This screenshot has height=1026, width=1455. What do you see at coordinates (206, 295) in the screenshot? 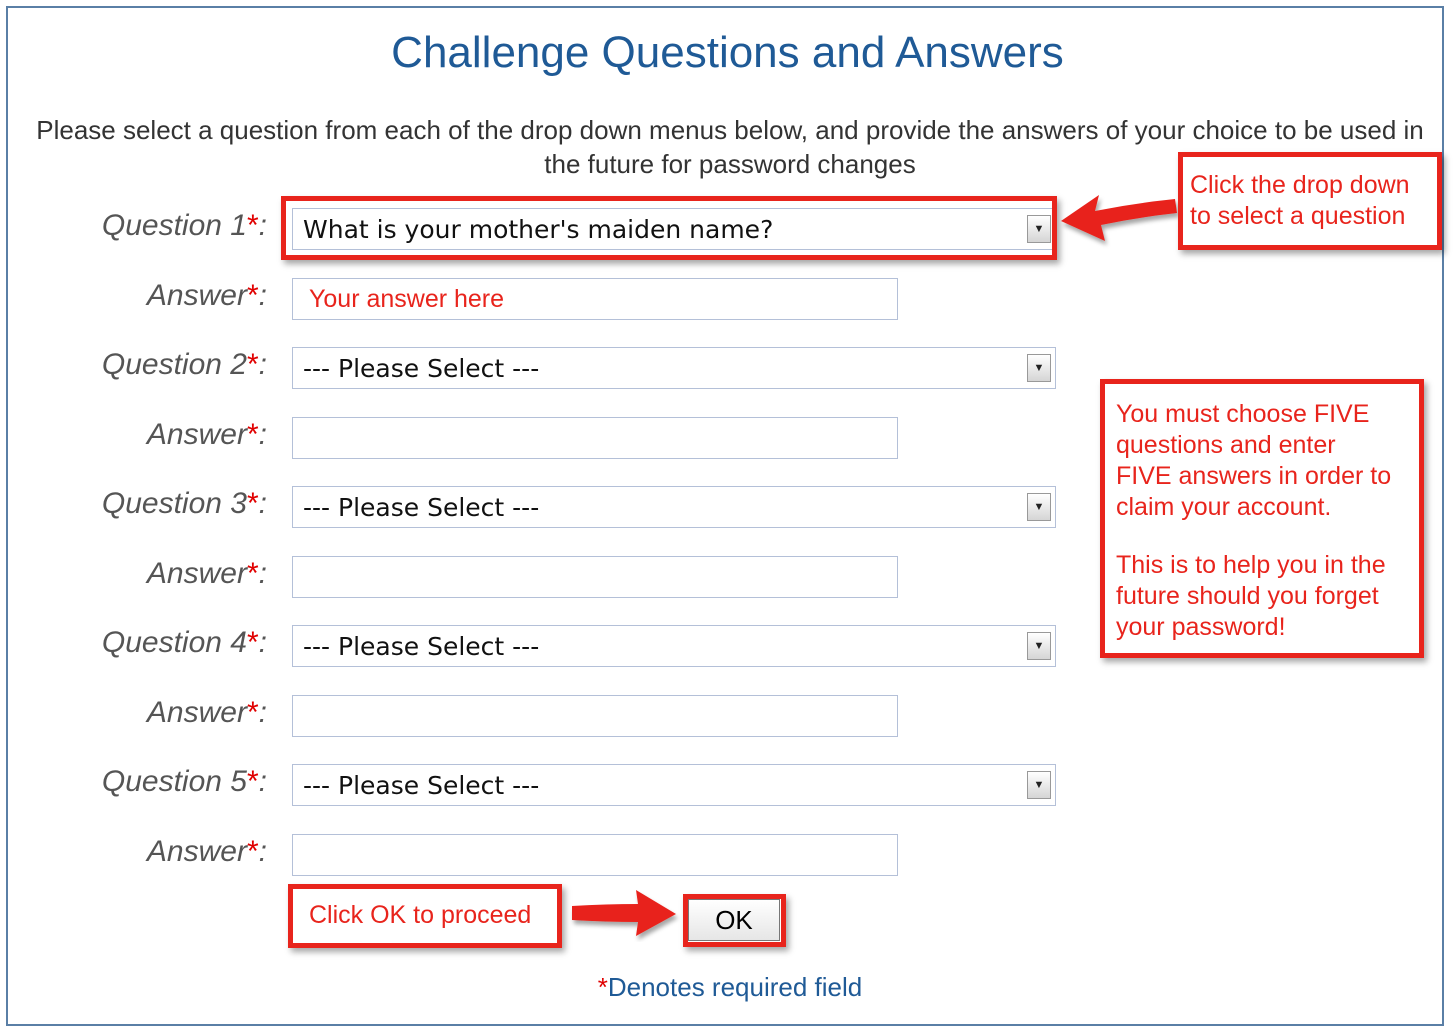
I see `answer-1-label: Answer*:` at bounding box center [206, 295].